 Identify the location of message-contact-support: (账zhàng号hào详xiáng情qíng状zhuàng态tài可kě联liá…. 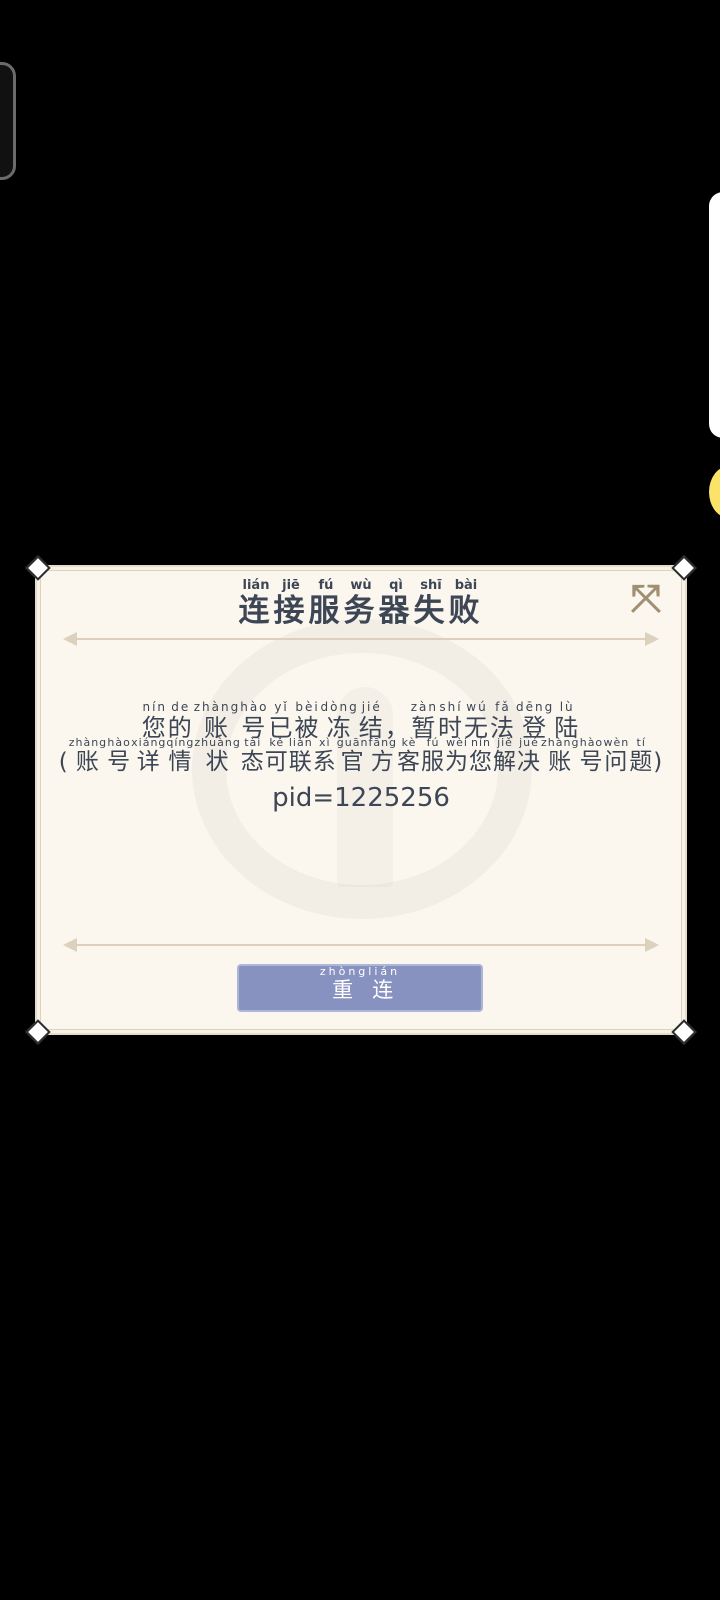
(361, 756).